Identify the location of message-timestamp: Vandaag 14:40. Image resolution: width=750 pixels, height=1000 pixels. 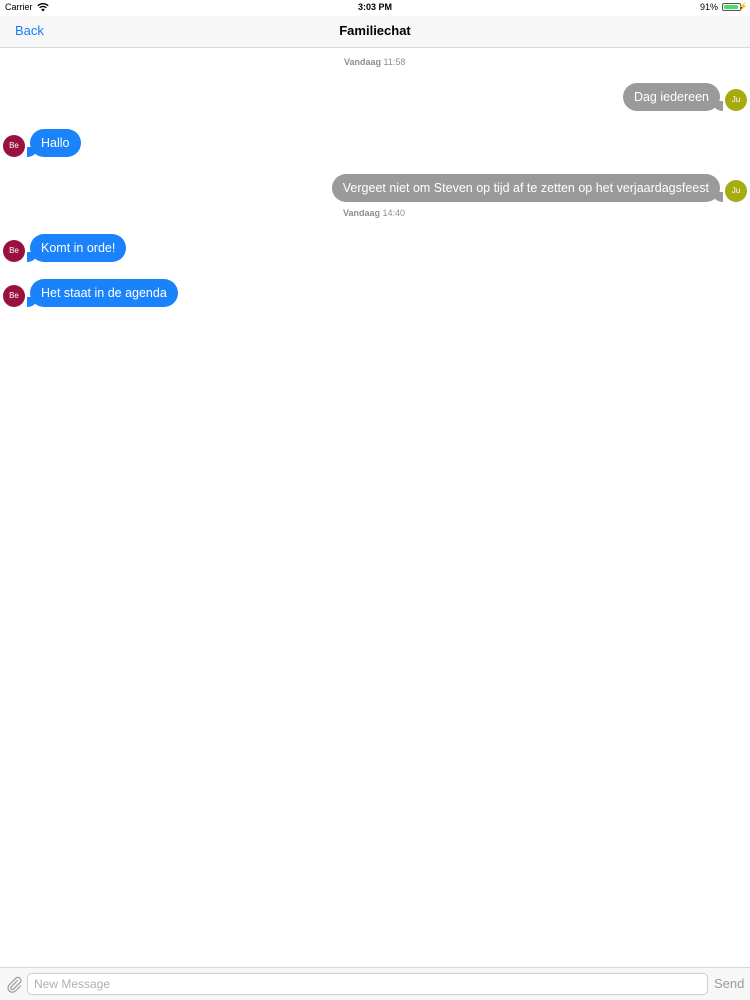
(374, 213).